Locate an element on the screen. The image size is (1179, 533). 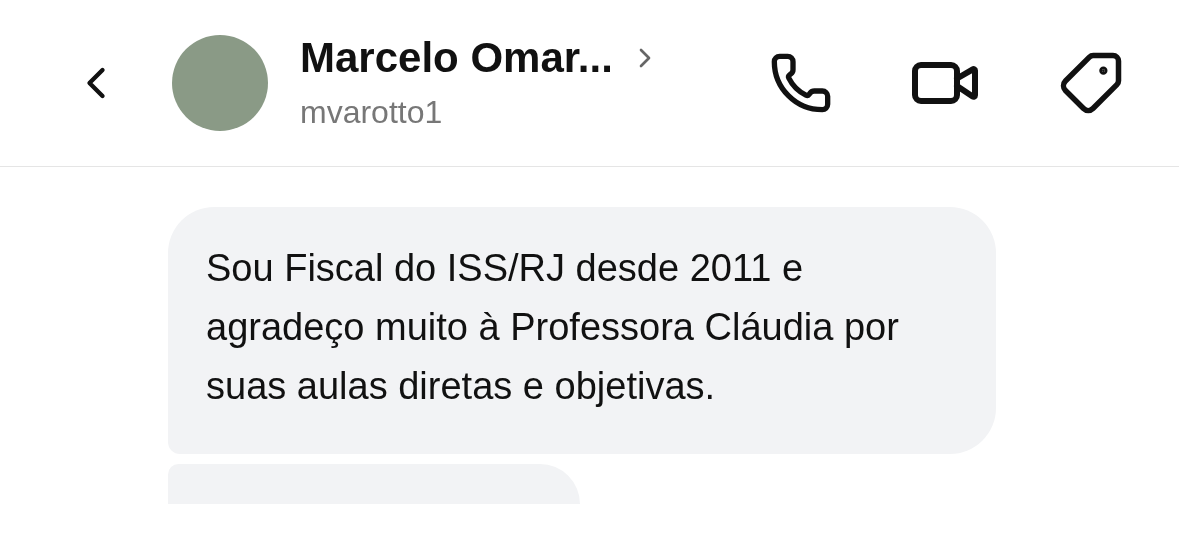
username: mvarotto1 is located at coordinates (372, 112).